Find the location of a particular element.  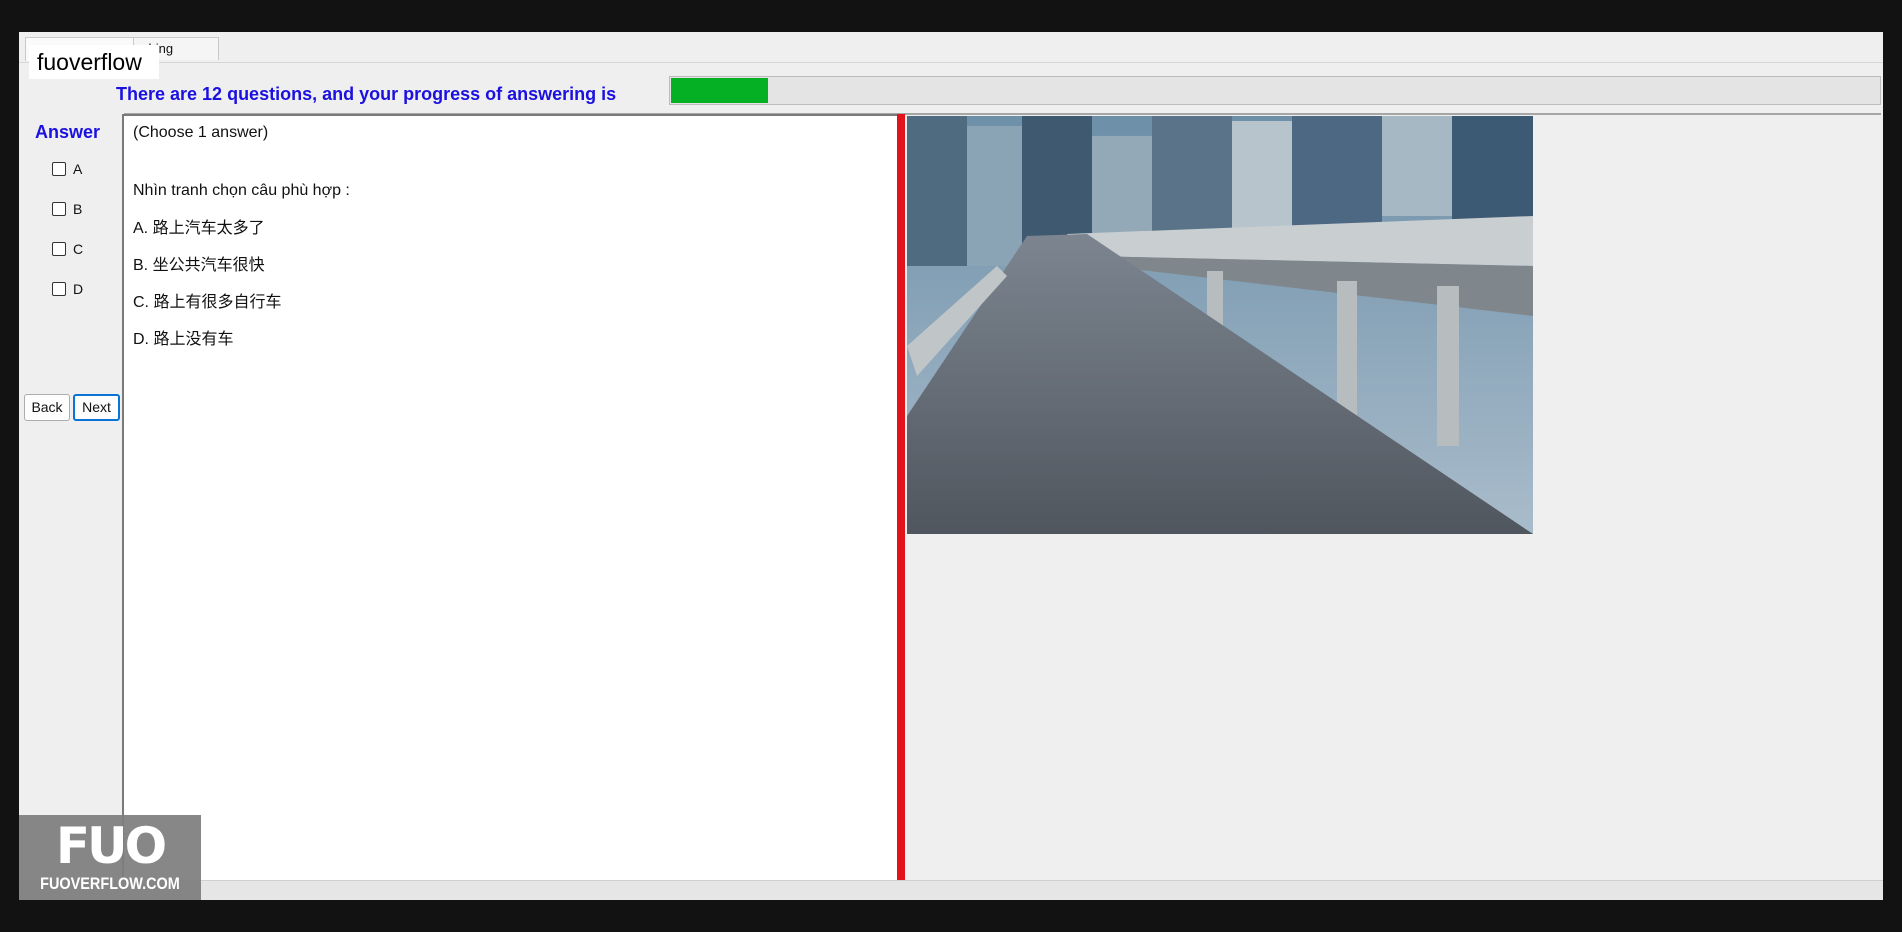

checkbox-b is located at coordinates (59, 209).